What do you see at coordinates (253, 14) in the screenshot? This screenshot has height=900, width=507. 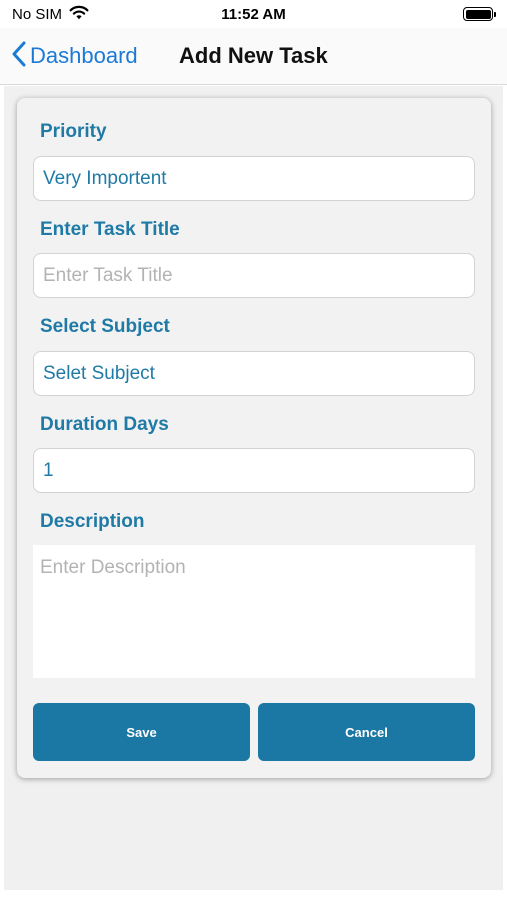 I see `status-bar: No SIM 11:52 AM` at bounding box center [253, 14].